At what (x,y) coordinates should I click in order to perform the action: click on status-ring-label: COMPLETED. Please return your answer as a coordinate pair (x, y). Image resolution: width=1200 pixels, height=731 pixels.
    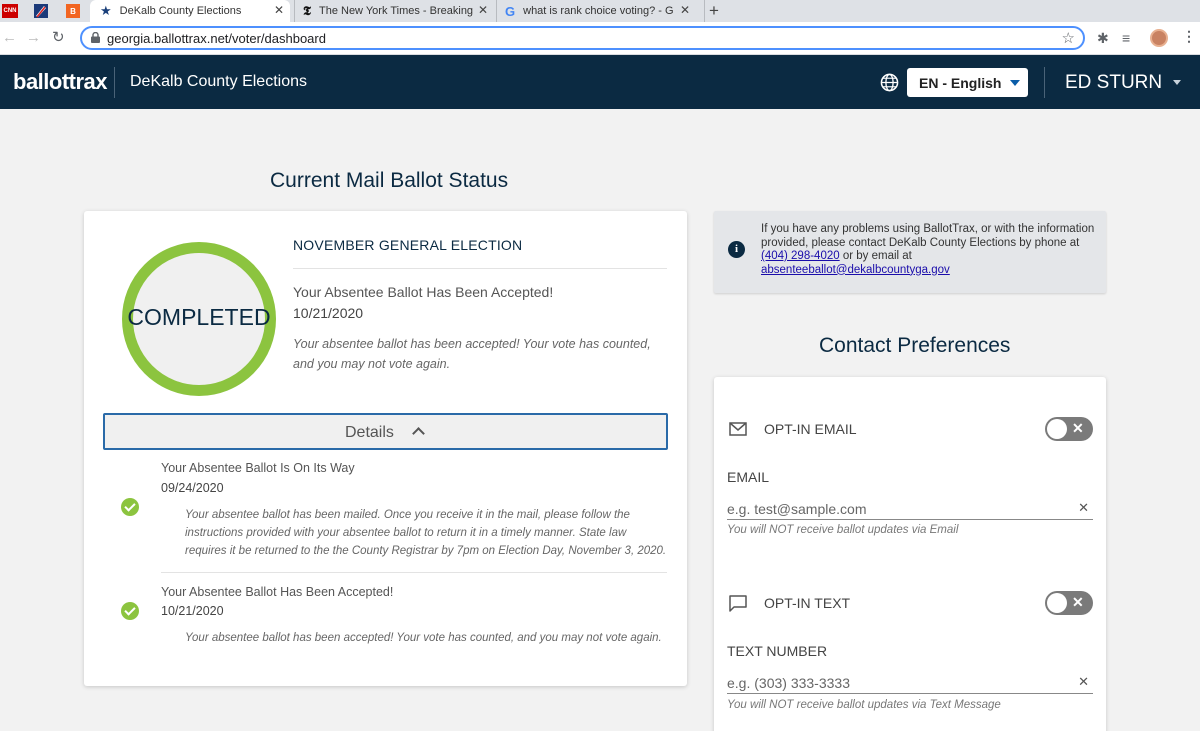
    Looking at the image, I should click on (199, 317).